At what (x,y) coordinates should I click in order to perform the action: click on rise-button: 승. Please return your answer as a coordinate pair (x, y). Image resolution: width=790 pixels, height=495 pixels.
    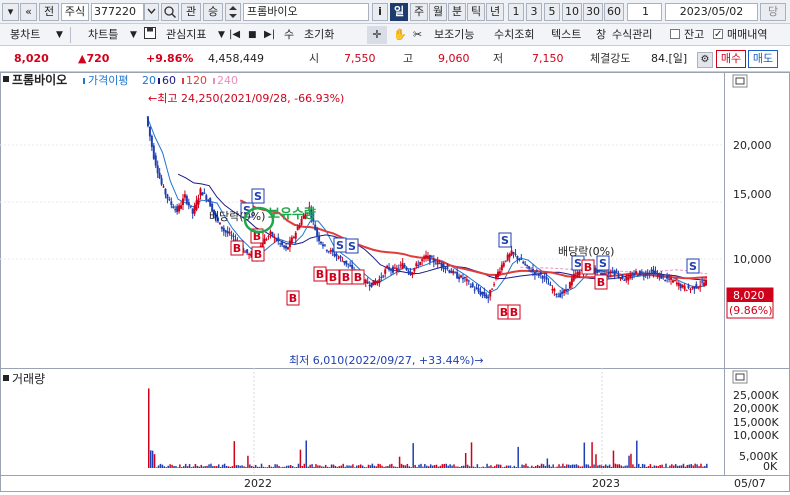
    Looking at the image, I should click on (213, 12).